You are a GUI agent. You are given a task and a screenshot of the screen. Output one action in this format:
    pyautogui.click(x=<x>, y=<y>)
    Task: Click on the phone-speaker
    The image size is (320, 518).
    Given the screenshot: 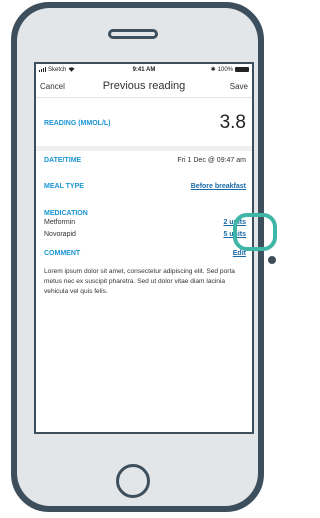 What is the action you would take?
    pyautogui.click(x=133, y=34)
    